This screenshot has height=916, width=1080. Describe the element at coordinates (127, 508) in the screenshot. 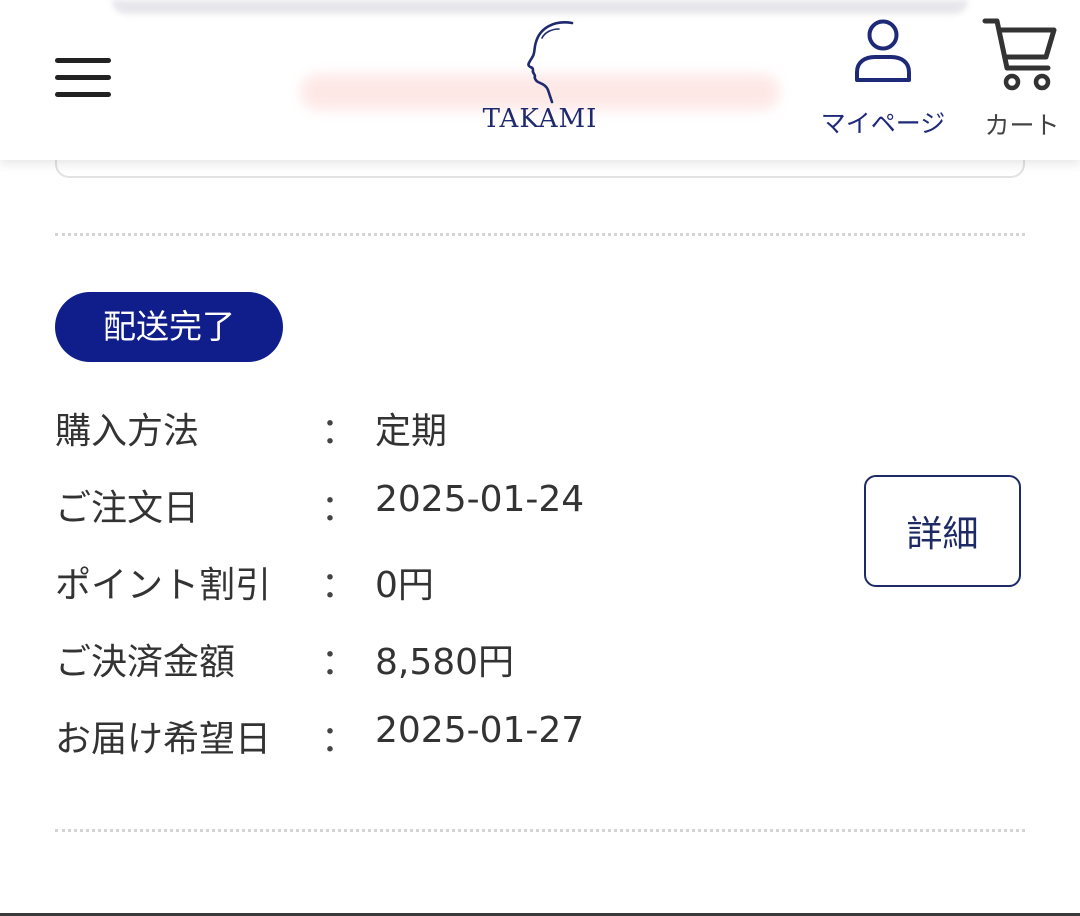

I see `info-label: ご注文日` at that location.